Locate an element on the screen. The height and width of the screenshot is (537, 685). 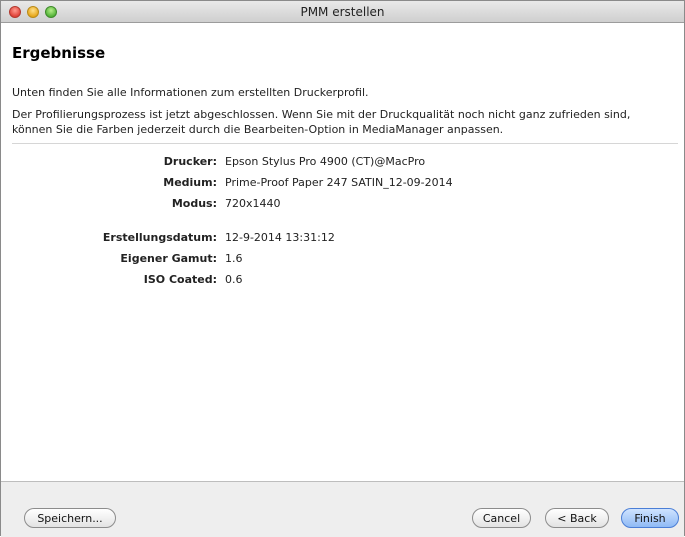
divider is located at coordinates (345, 143).